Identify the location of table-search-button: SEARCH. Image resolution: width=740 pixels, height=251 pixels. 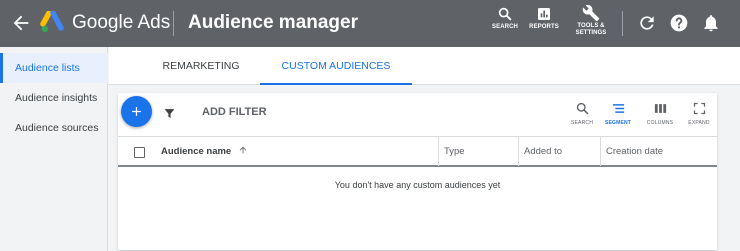
(582, 113).